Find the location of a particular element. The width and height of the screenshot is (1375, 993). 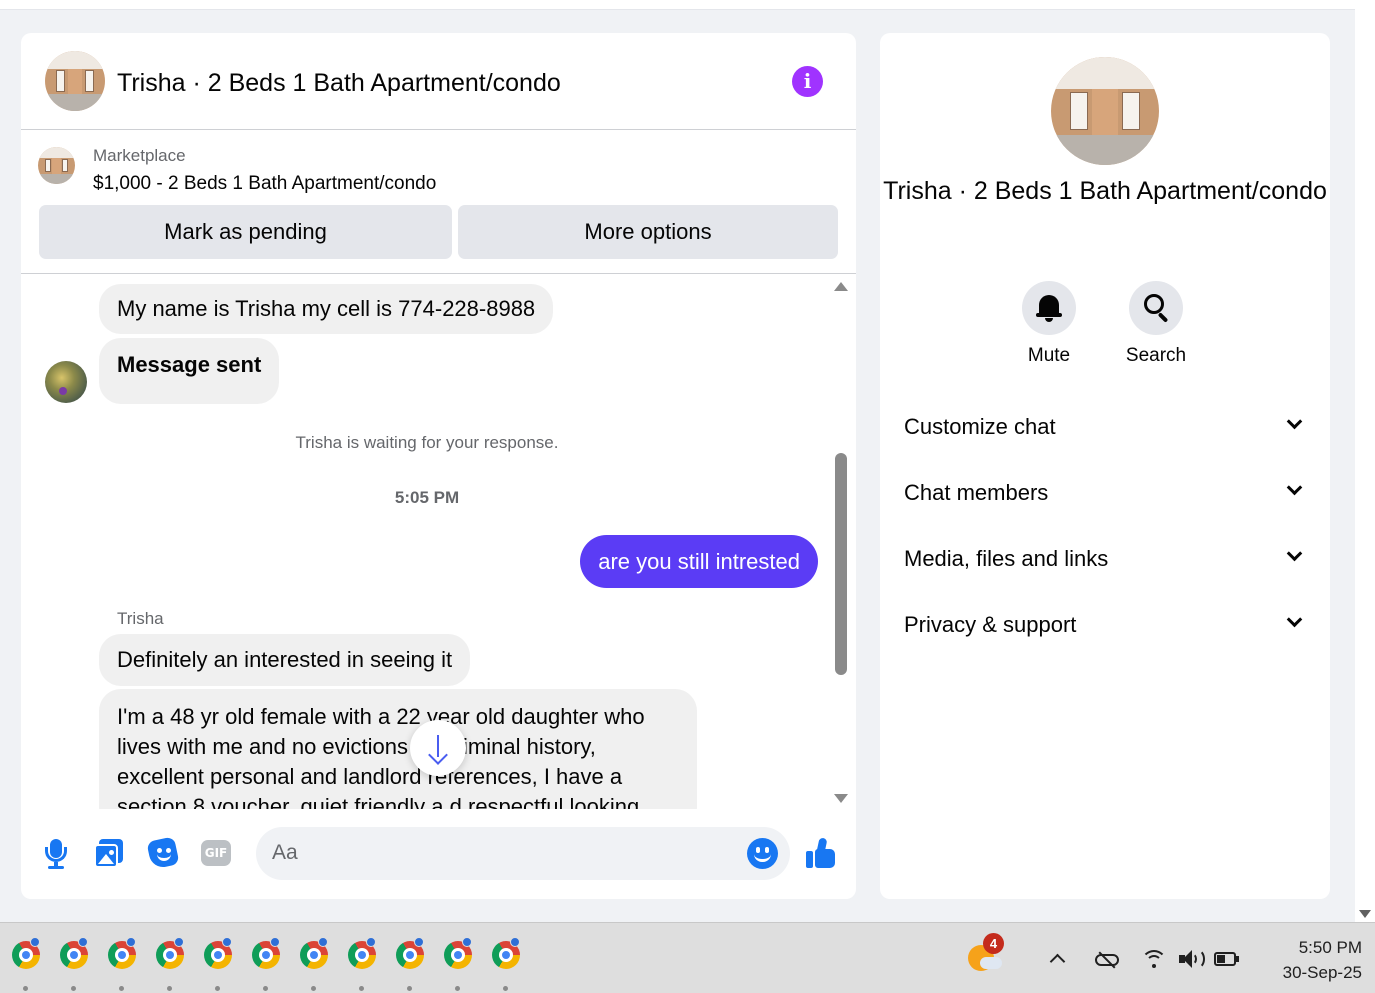

marketplace-label: Marketplace is located at coordinates (139, 155).